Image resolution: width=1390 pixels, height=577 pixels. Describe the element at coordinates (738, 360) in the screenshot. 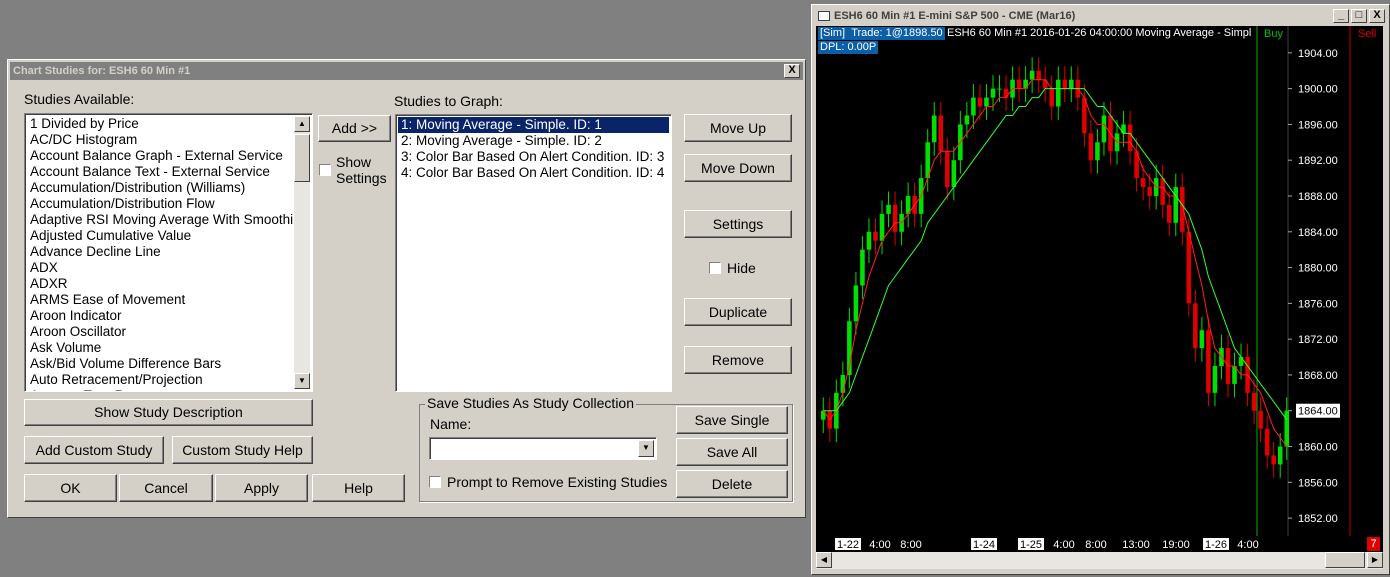

I see `remove-button: Remove` at that location.